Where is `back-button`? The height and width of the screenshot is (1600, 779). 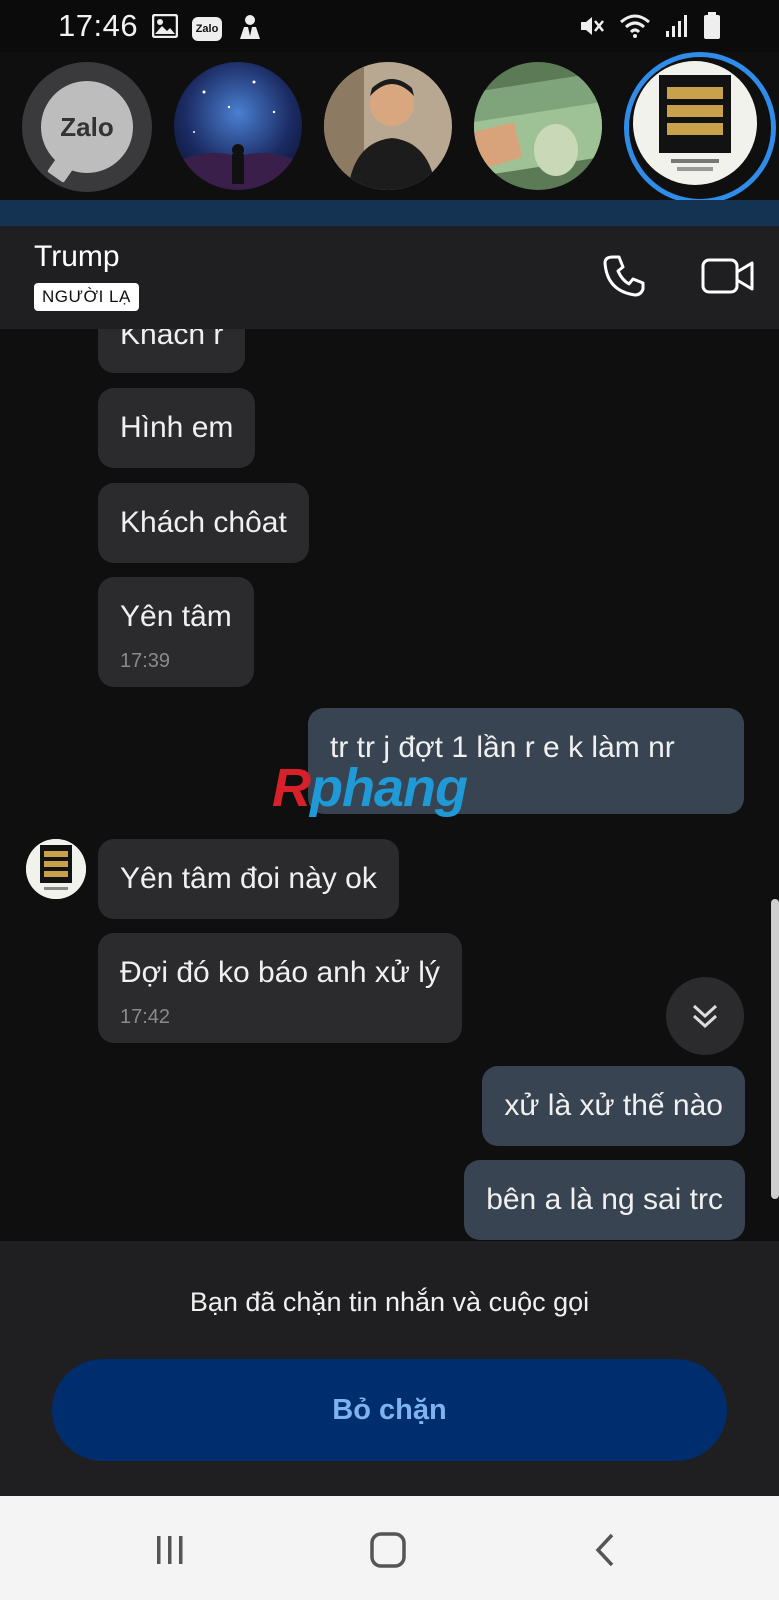 back-button is located at coordinates (606, 1550).